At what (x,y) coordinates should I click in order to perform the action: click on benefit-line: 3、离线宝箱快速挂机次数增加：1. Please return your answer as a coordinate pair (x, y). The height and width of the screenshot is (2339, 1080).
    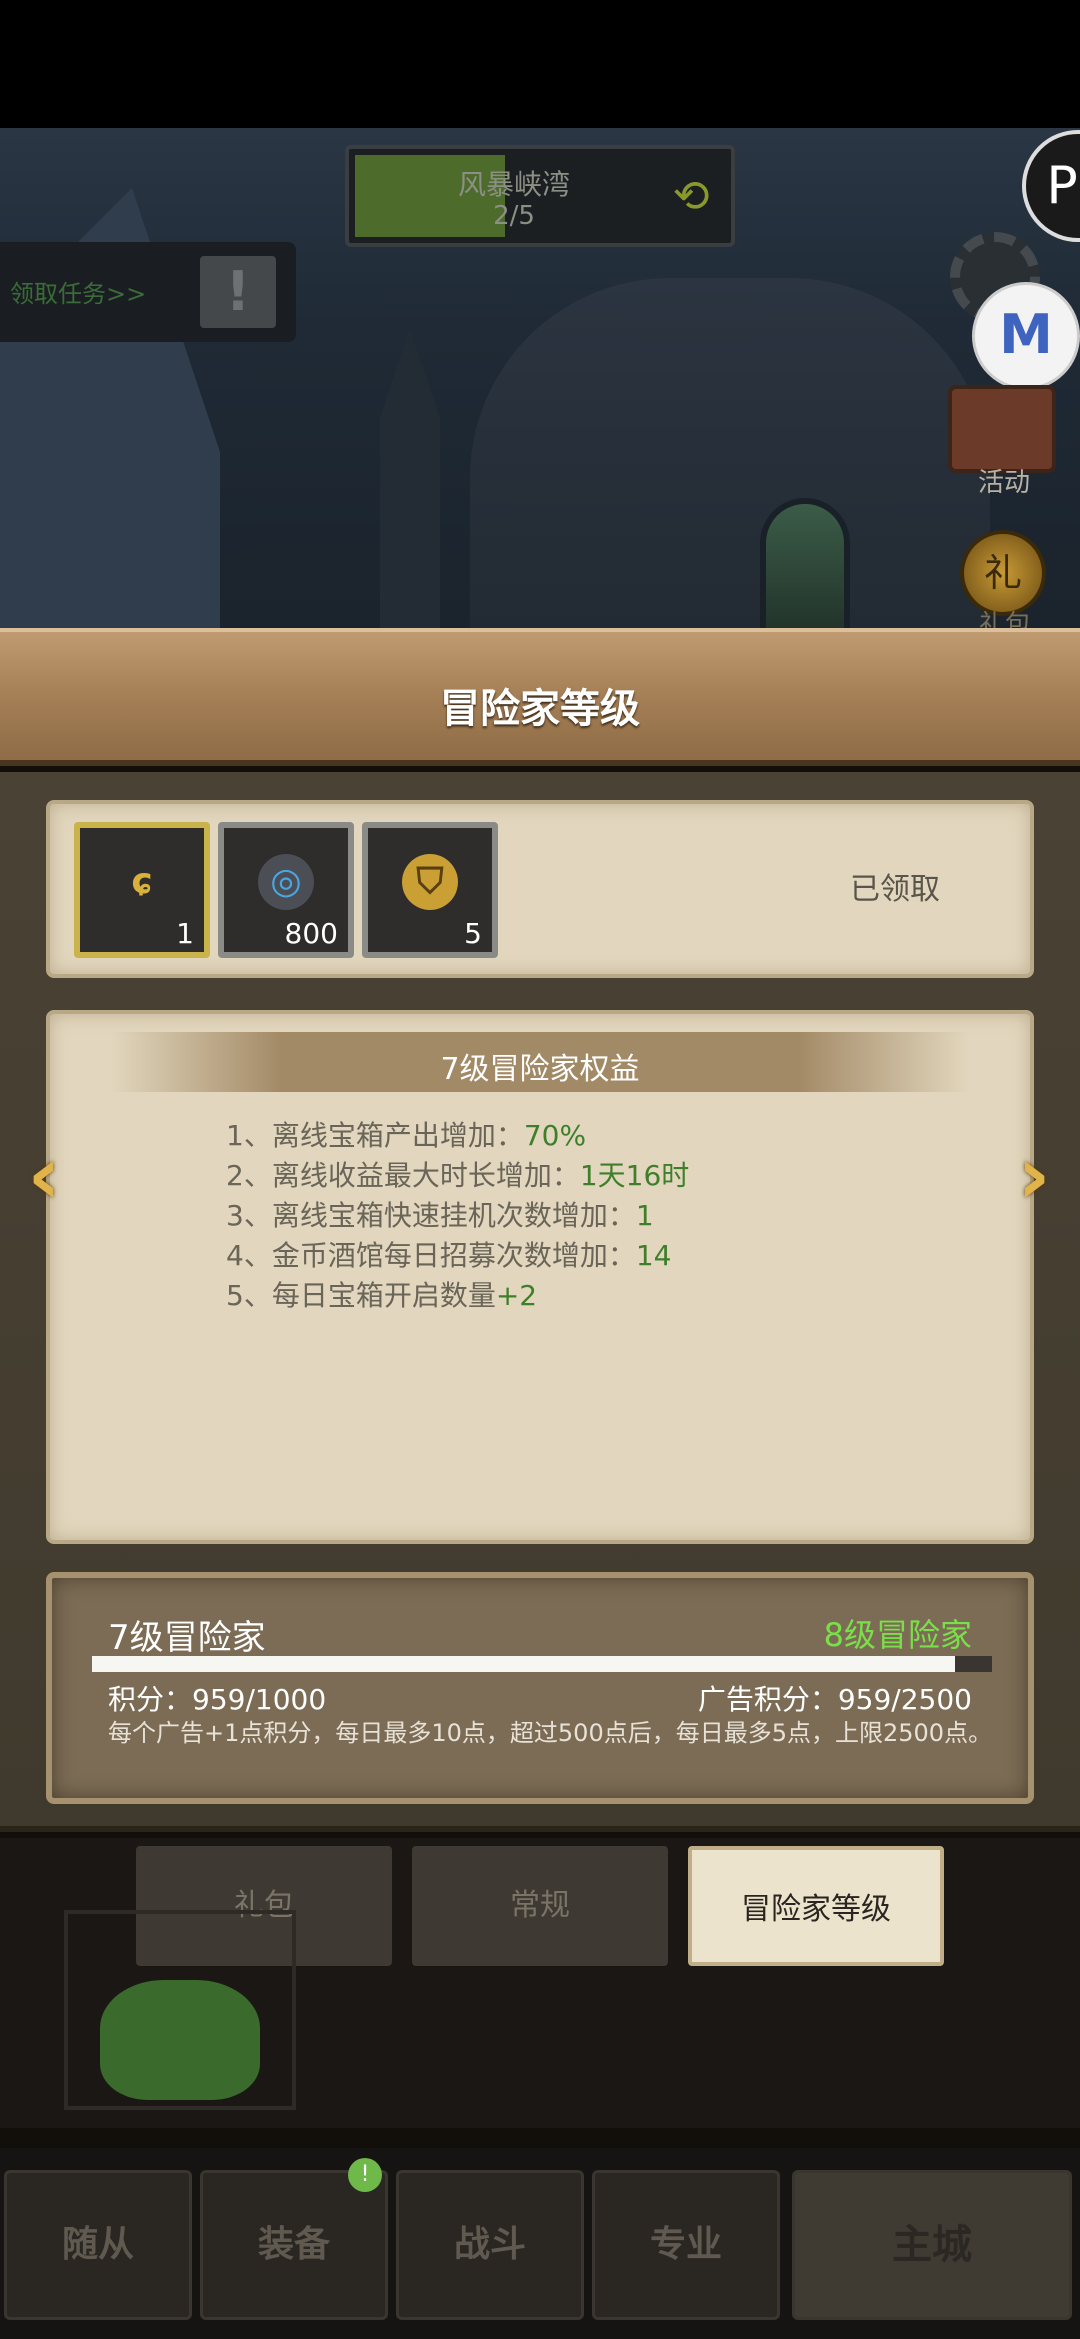
    Looking at the image, I should click on (440, 1214).